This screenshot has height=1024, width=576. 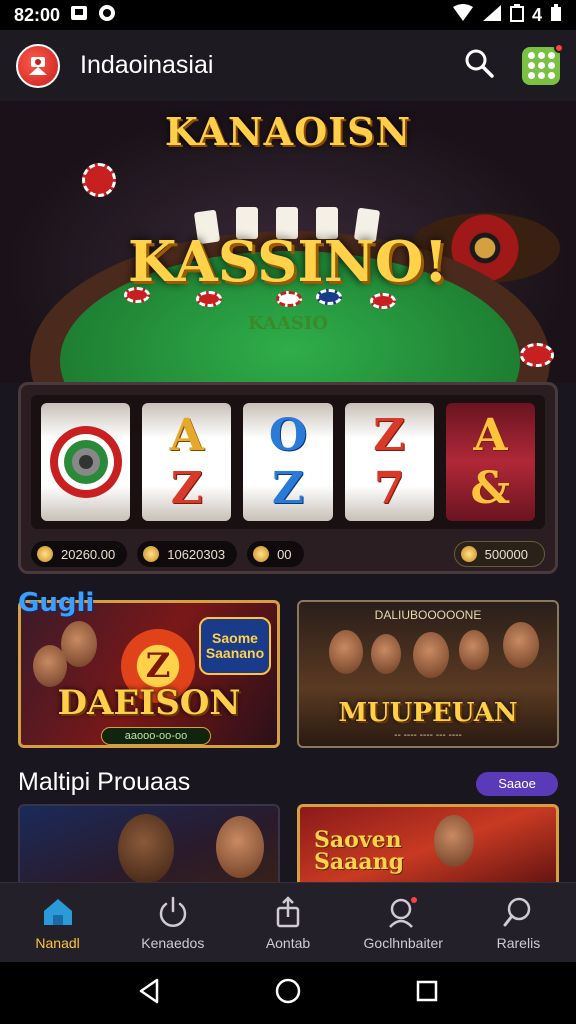 I want to click on nav-item-profile: Goclhnbaiter, so click(x=403, y=922).